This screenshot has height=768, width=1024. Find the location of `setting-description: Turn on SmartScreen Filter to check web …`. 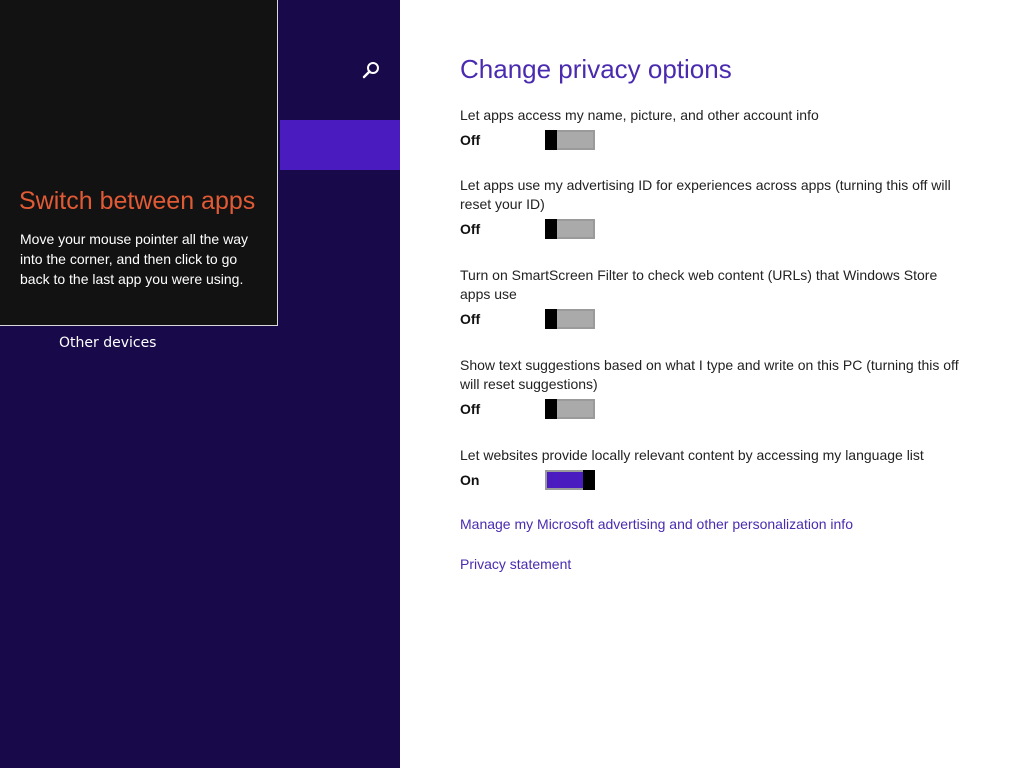

setting-description: Turn on SmartScreen Filter to check web … is located at coordinates (699, 284).